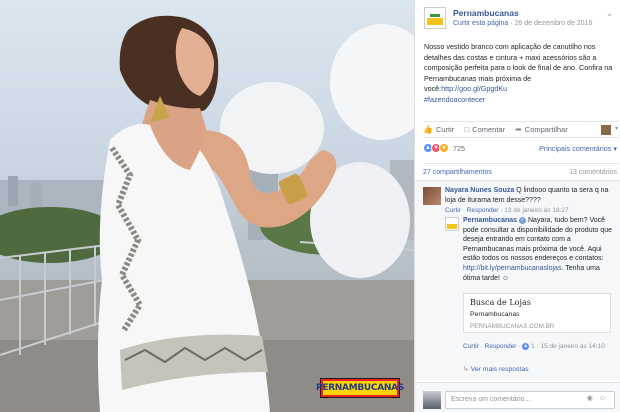 The image size is (620, 412). I want to click on comment-like-link: Curtir, so click(453, 210).